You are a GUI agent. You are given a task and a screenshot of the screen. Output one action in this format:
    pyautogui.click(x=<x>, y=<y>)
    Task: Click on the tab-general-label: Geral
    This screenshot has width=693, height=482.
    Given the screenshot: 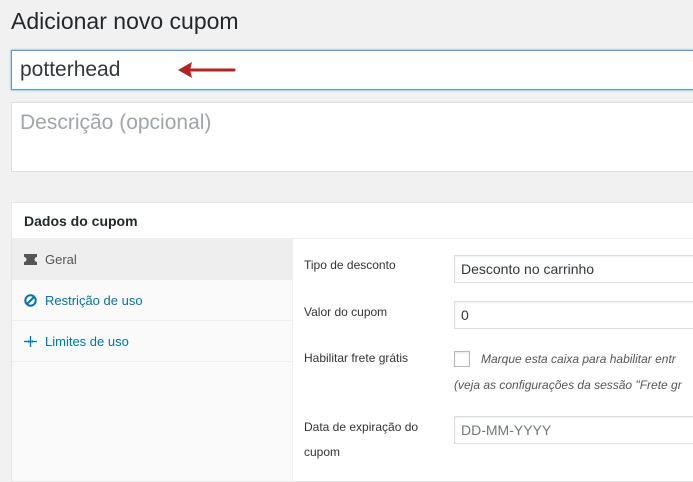 What is the action you would take?
    pyautogui.click(x=61, y=259)
    